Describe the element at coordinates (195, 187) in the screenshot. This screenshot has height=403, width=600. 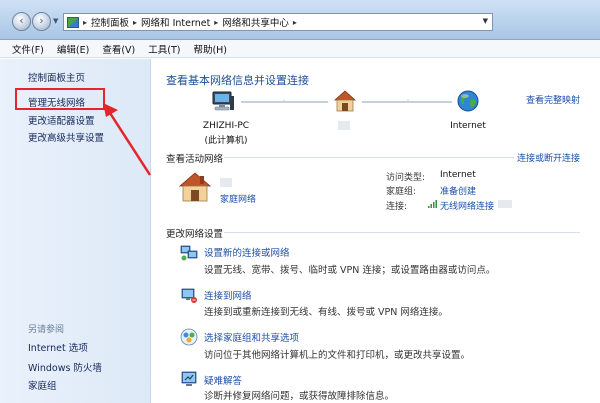
I see `home-network-large-icon` at that location.